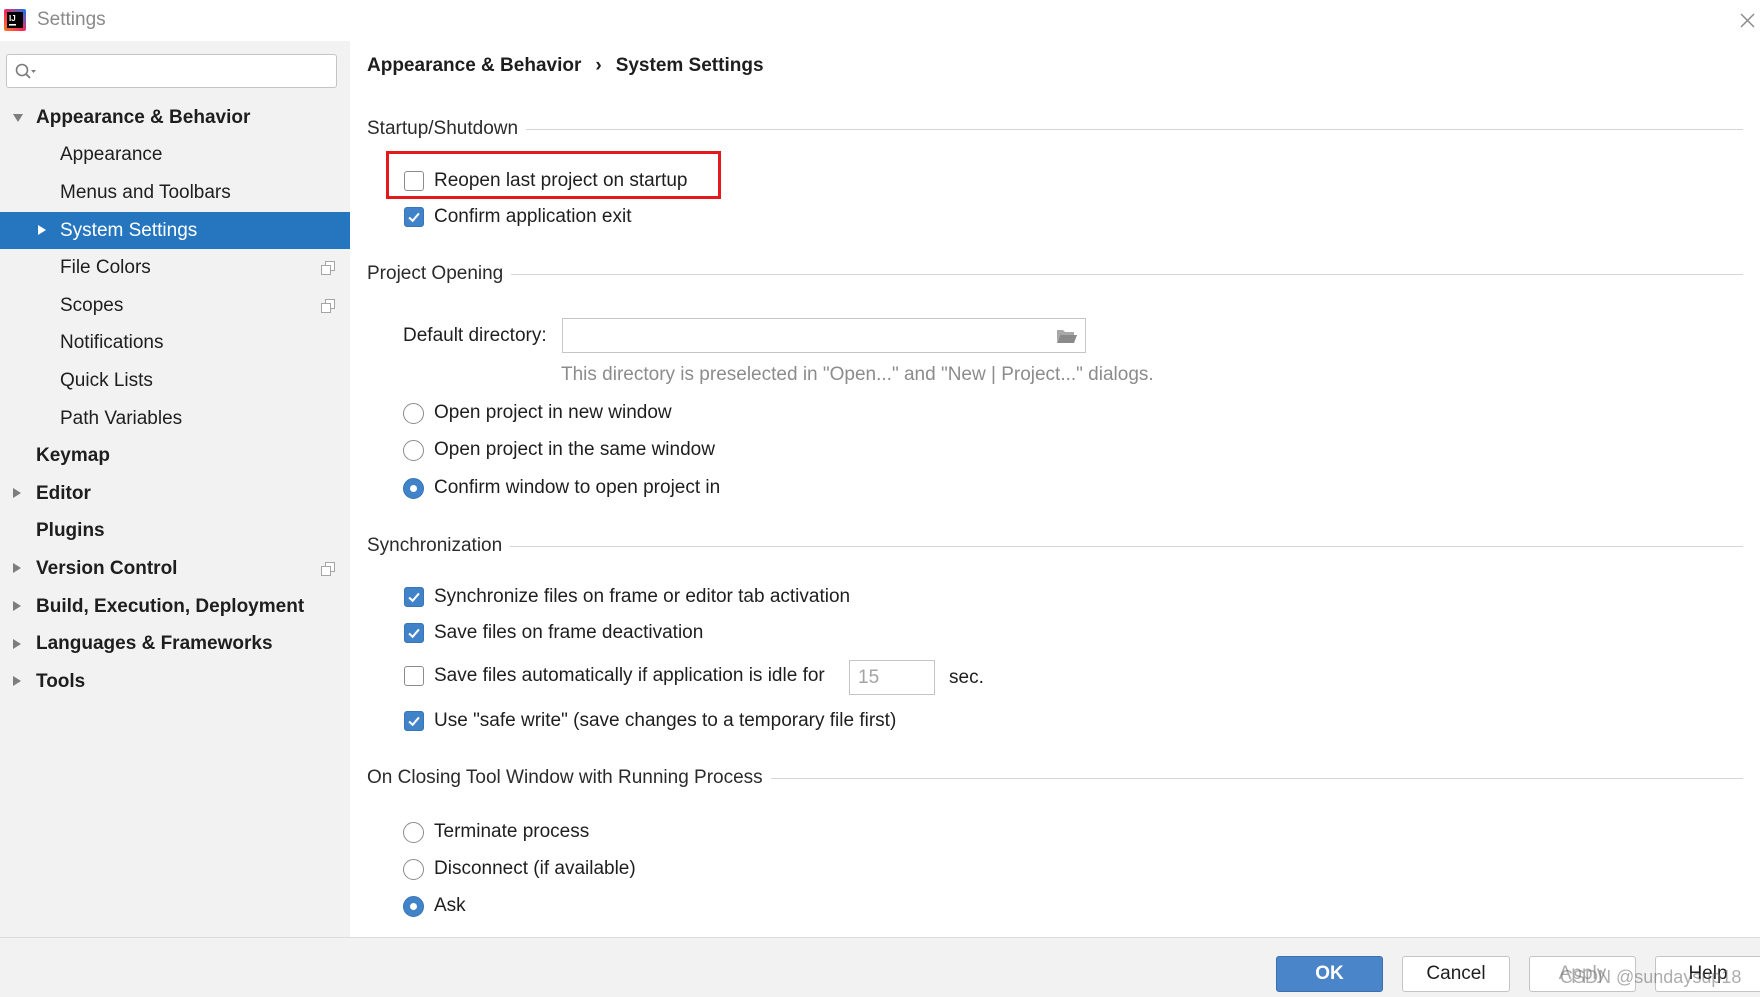 The image size is (1760, 997). Describe the element at coordinates (413, 413) in the screenshot. I see `open-new-window-radio` at that location.